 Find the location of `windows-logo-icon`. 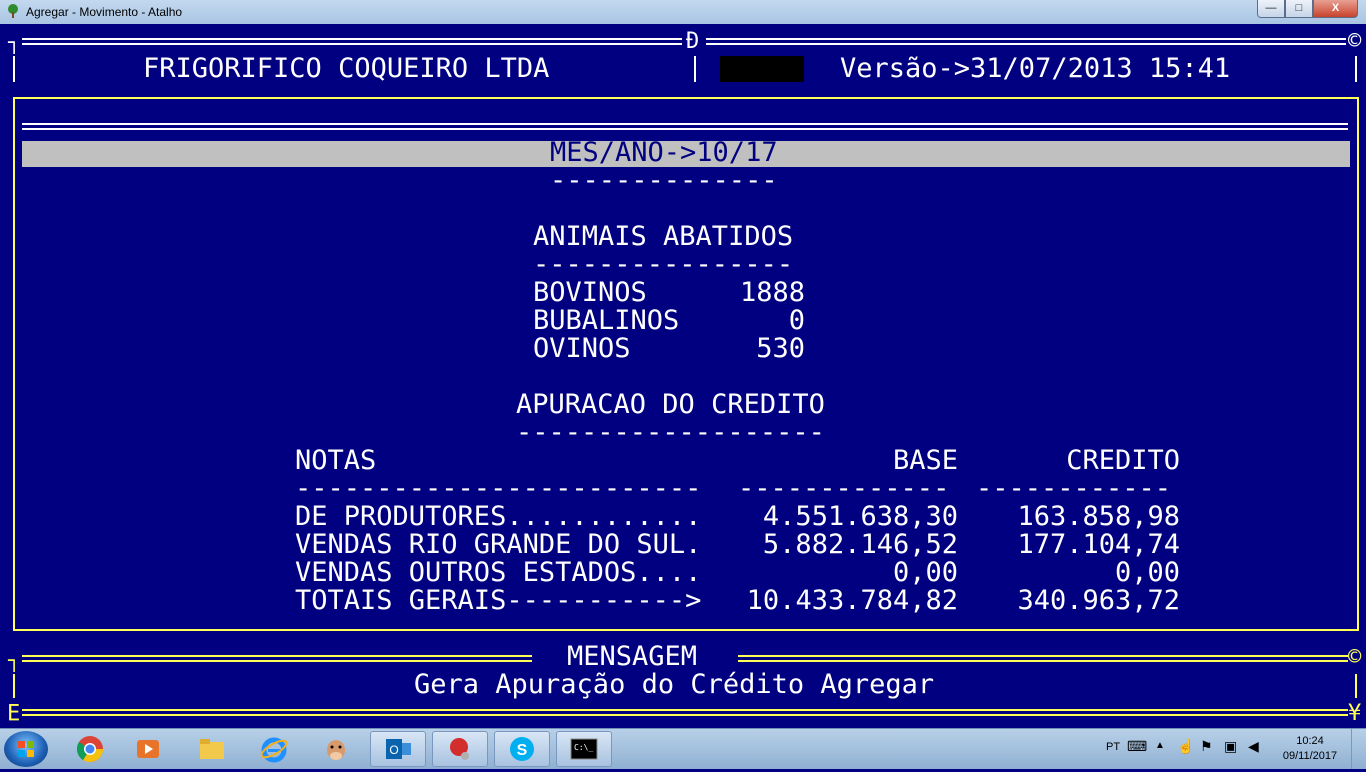

windows-logo-icon is located at coordinates (26, 749).